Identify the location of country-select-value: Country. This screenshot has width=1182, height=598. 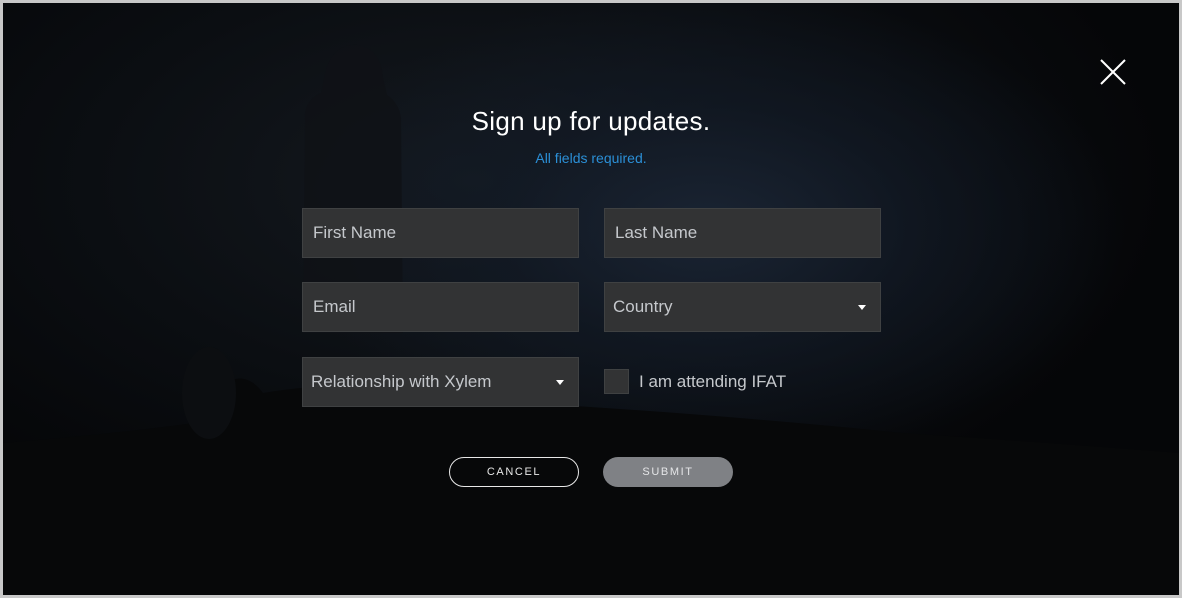
(643, 306).